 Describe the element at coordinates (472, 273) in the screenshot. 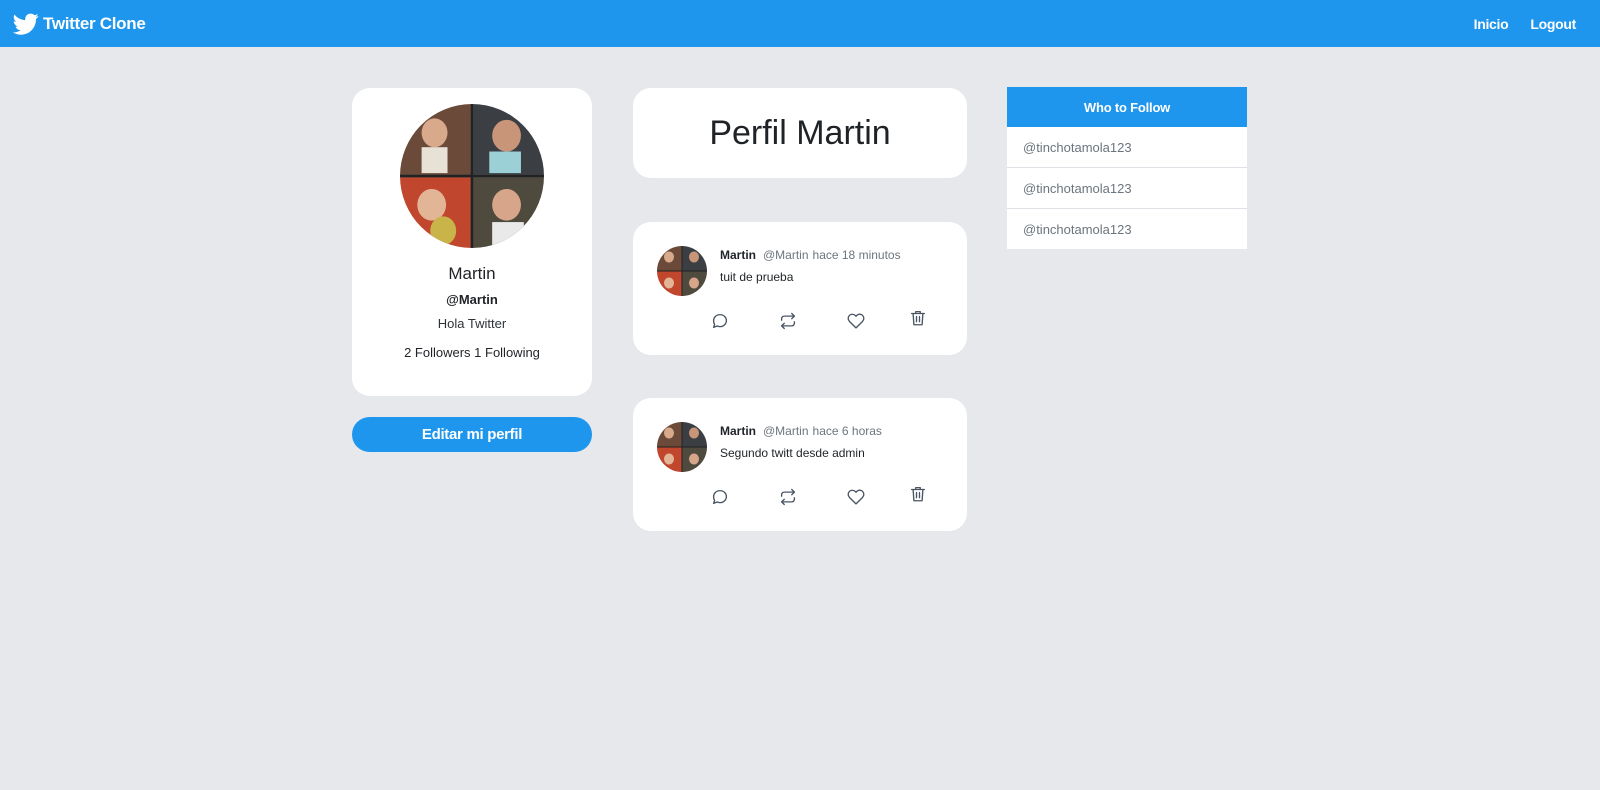

I see `profile-name: Martin` at that location.